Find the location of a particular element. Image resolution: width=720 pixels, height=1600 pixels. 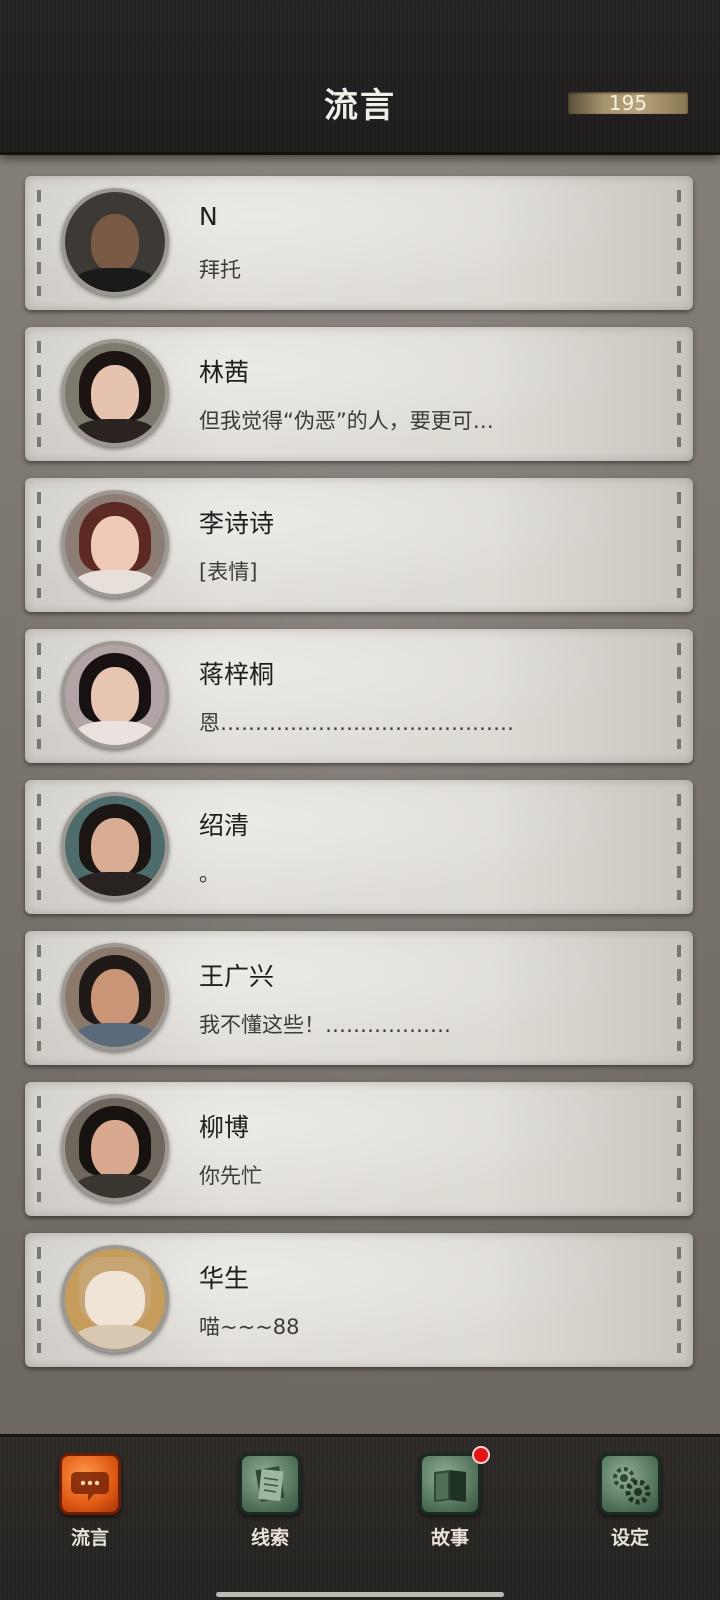

book-icon is located at coordinates (450, 1484).